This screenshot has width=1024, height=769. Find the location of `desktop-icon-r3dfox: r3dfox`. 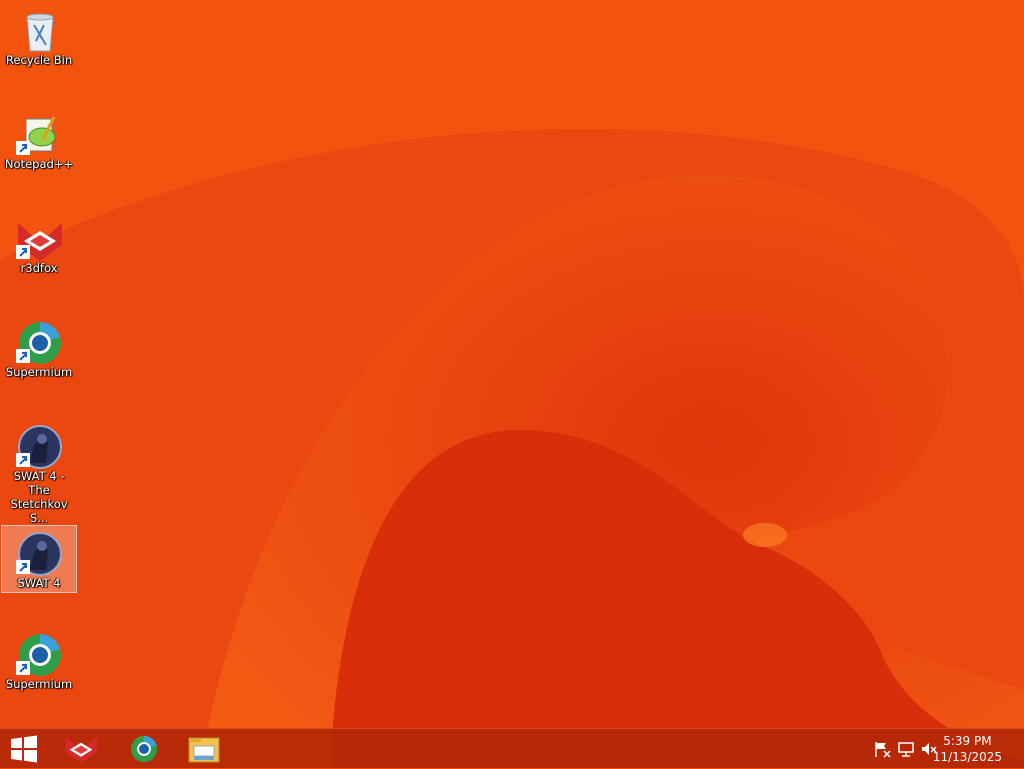

desktop-icon-r3dfox: r3dfox is located at coordinates (39, 244).